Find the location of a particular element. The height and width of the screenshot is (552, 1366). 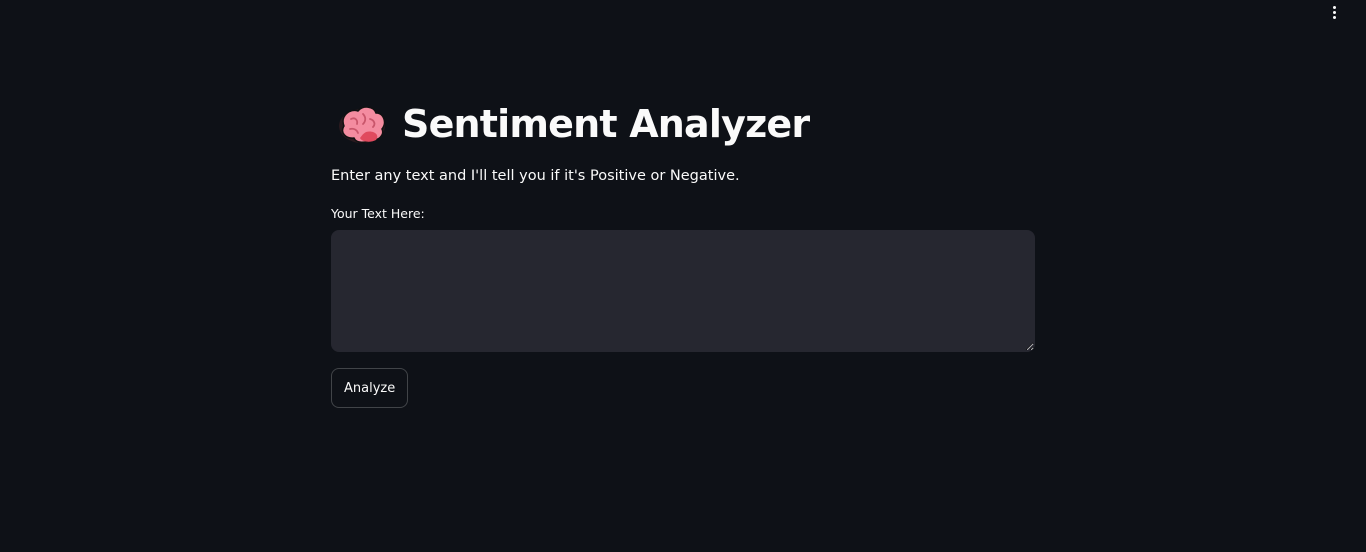

main-menu-button is located at coordinates (1334, 12).